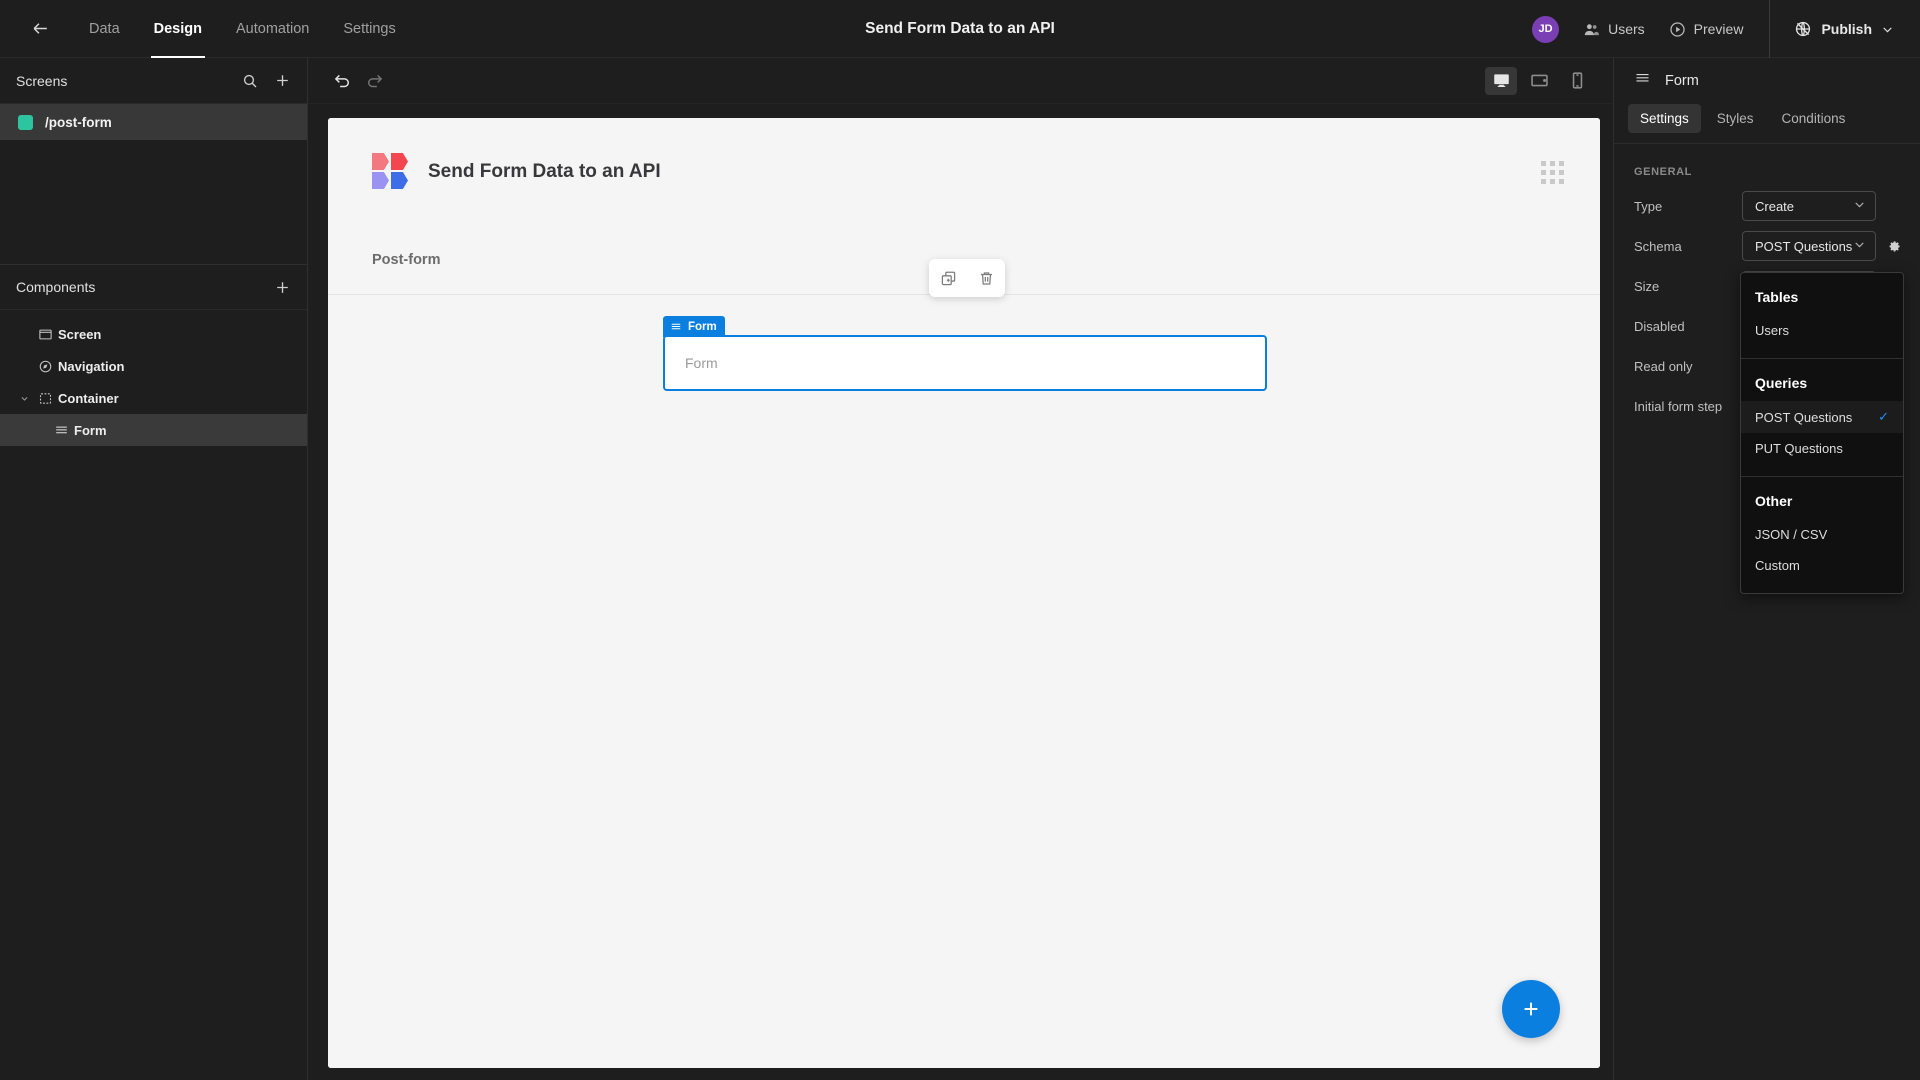 This screenshot has width=1920, height=1080. Describe the element at coordinates (153, 334) in the screenshot. I see `component-item-screen: Screen` at that location.